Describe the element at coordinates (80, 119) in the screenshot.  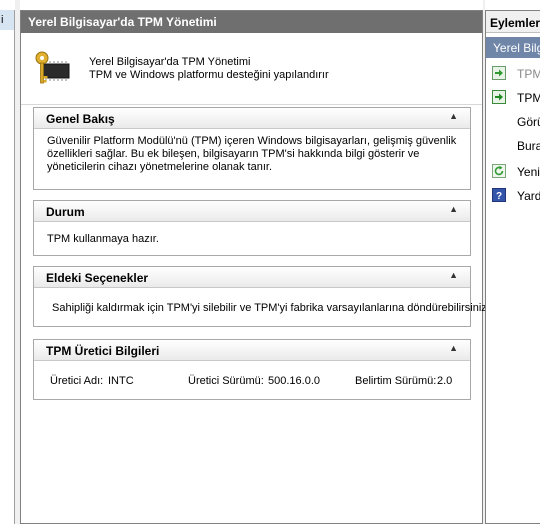
I see `overview-panel-title: Genel Bakış` at that location.